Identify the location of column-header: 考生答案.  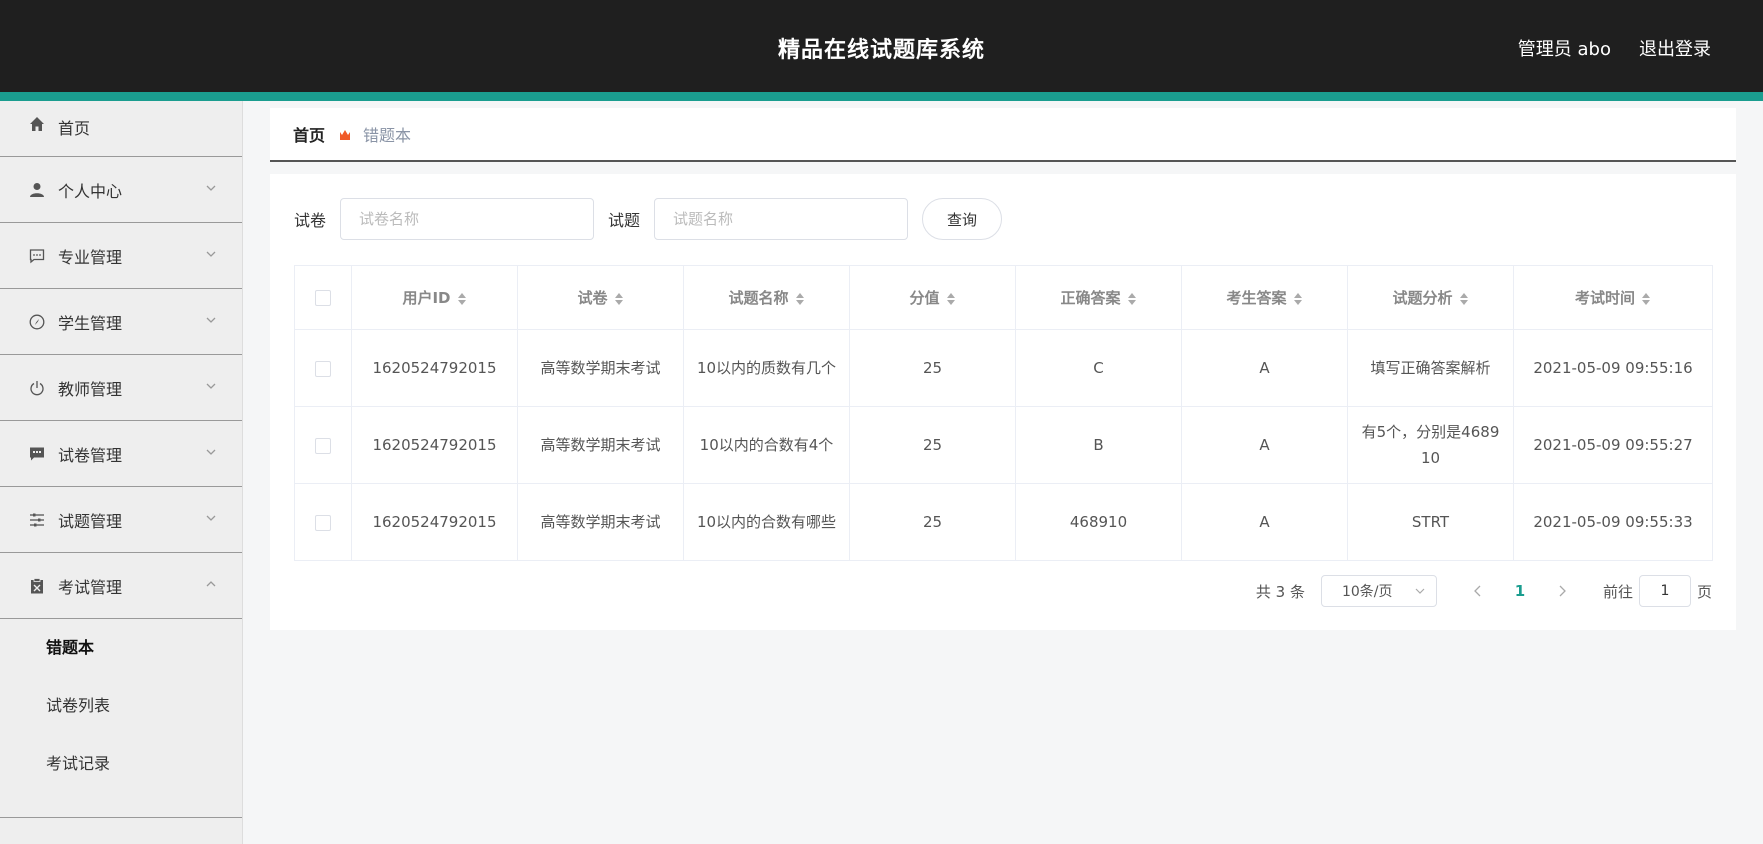
(1264, 297).